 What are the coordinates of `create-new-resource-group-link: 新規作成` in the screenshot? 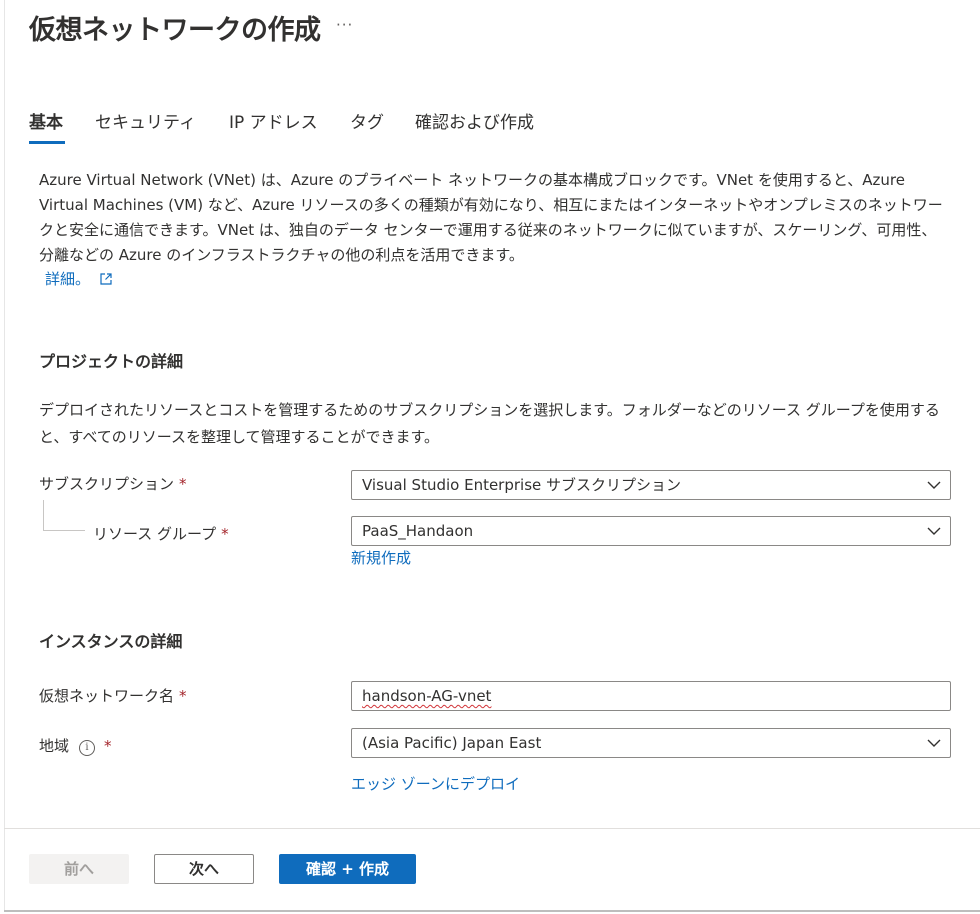 It's located at (381, 557).